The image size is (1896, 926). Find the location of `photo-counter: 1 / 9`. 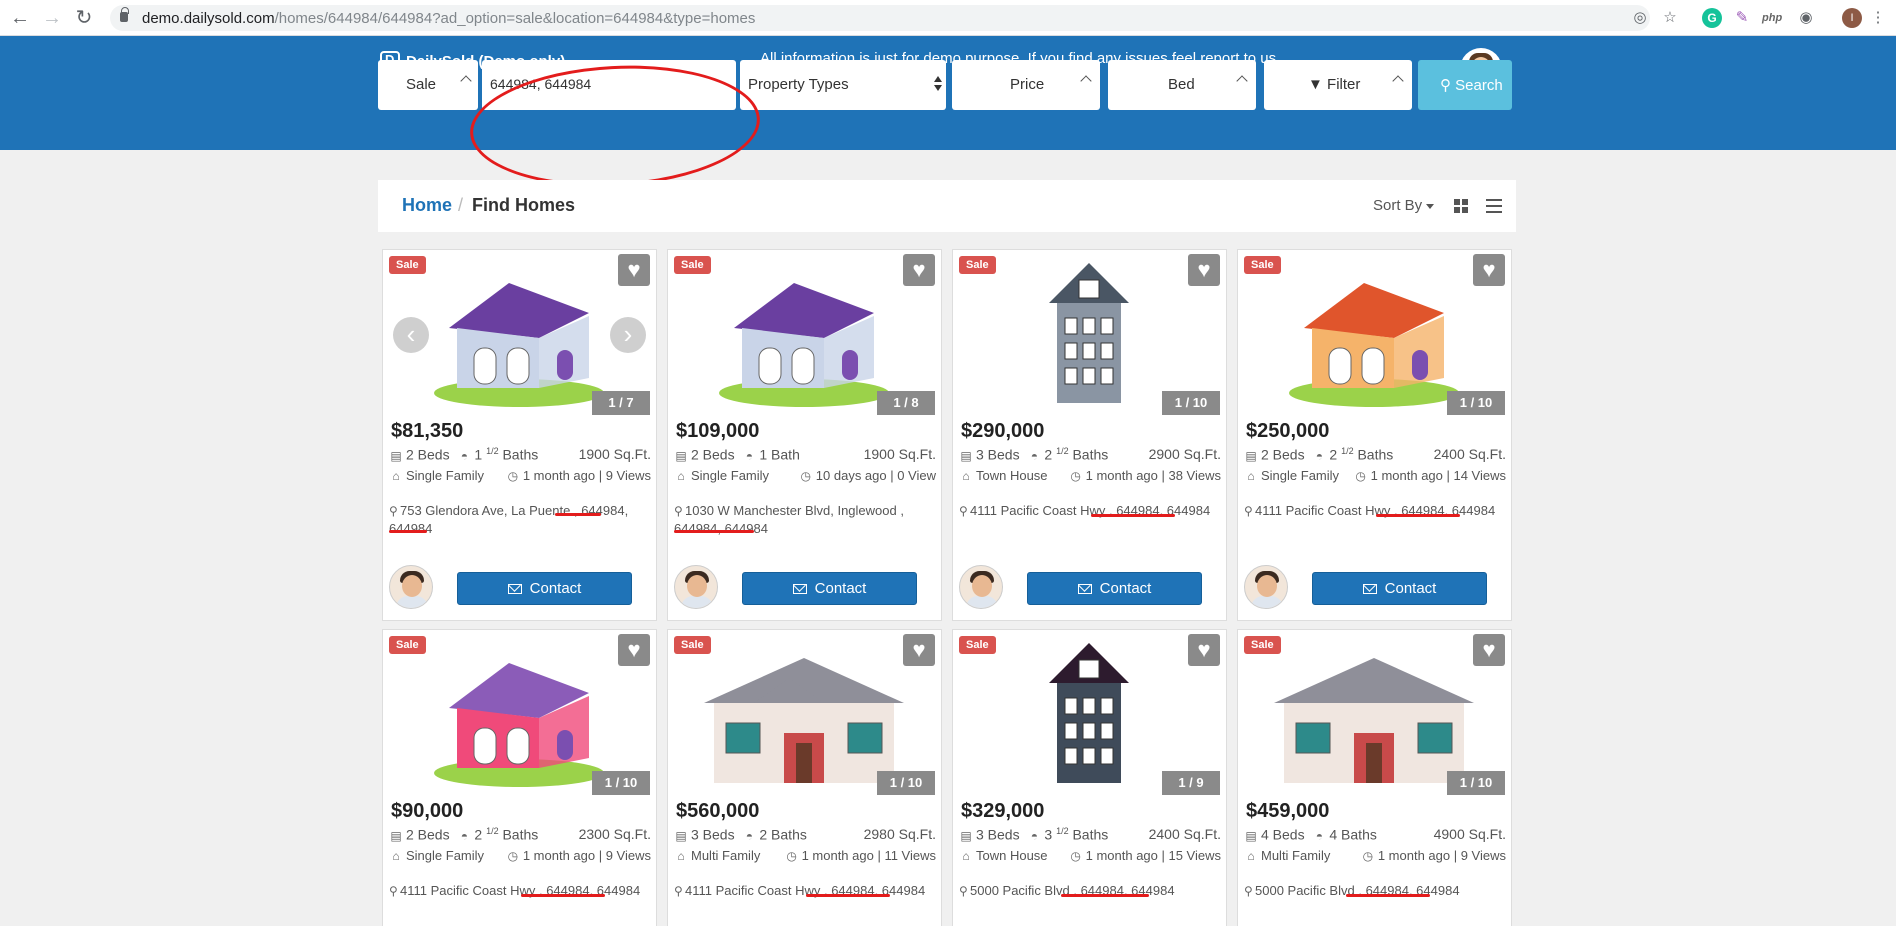

photo-counter: 1 / 9 is located at coordinates (1191, 783).